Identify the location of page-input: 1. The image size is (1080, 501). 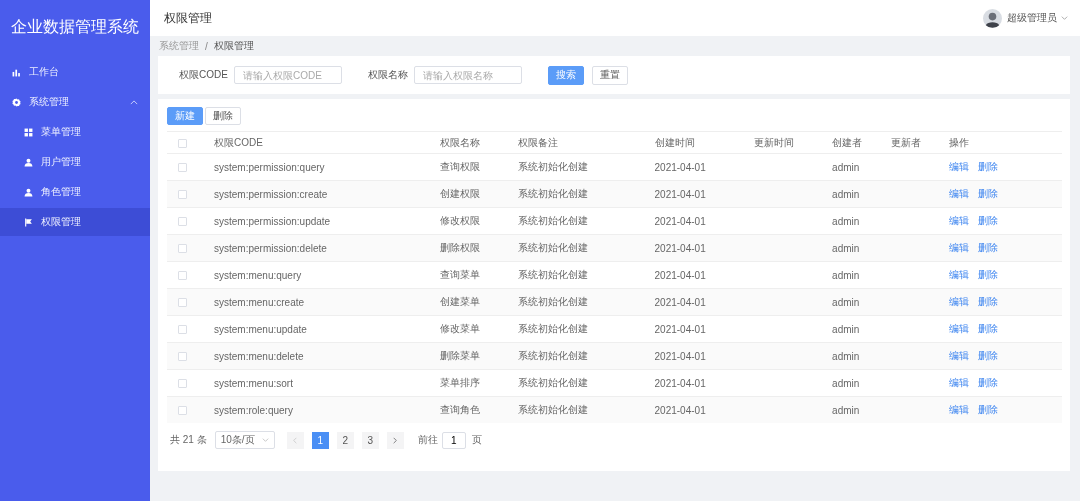
(453, 440).